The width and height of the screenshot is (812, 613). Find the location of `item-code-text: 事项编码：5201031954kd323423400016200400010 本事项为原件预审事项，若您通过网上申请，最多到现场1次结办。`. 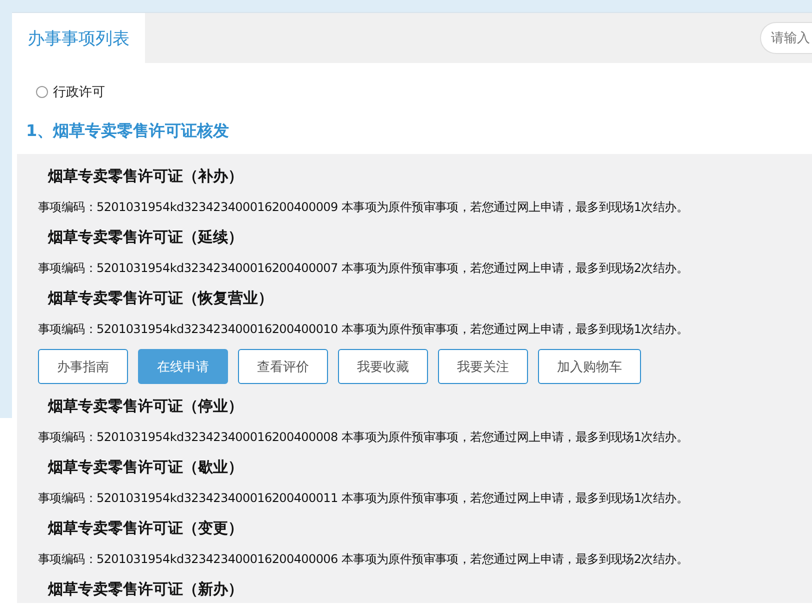

item-code-text: 事项编码：5201031954kd323423400016200400010 本事项为原件预审事项，若您通过网上申请，最多到现场1次结办。 is located at coordinates (363, 329).